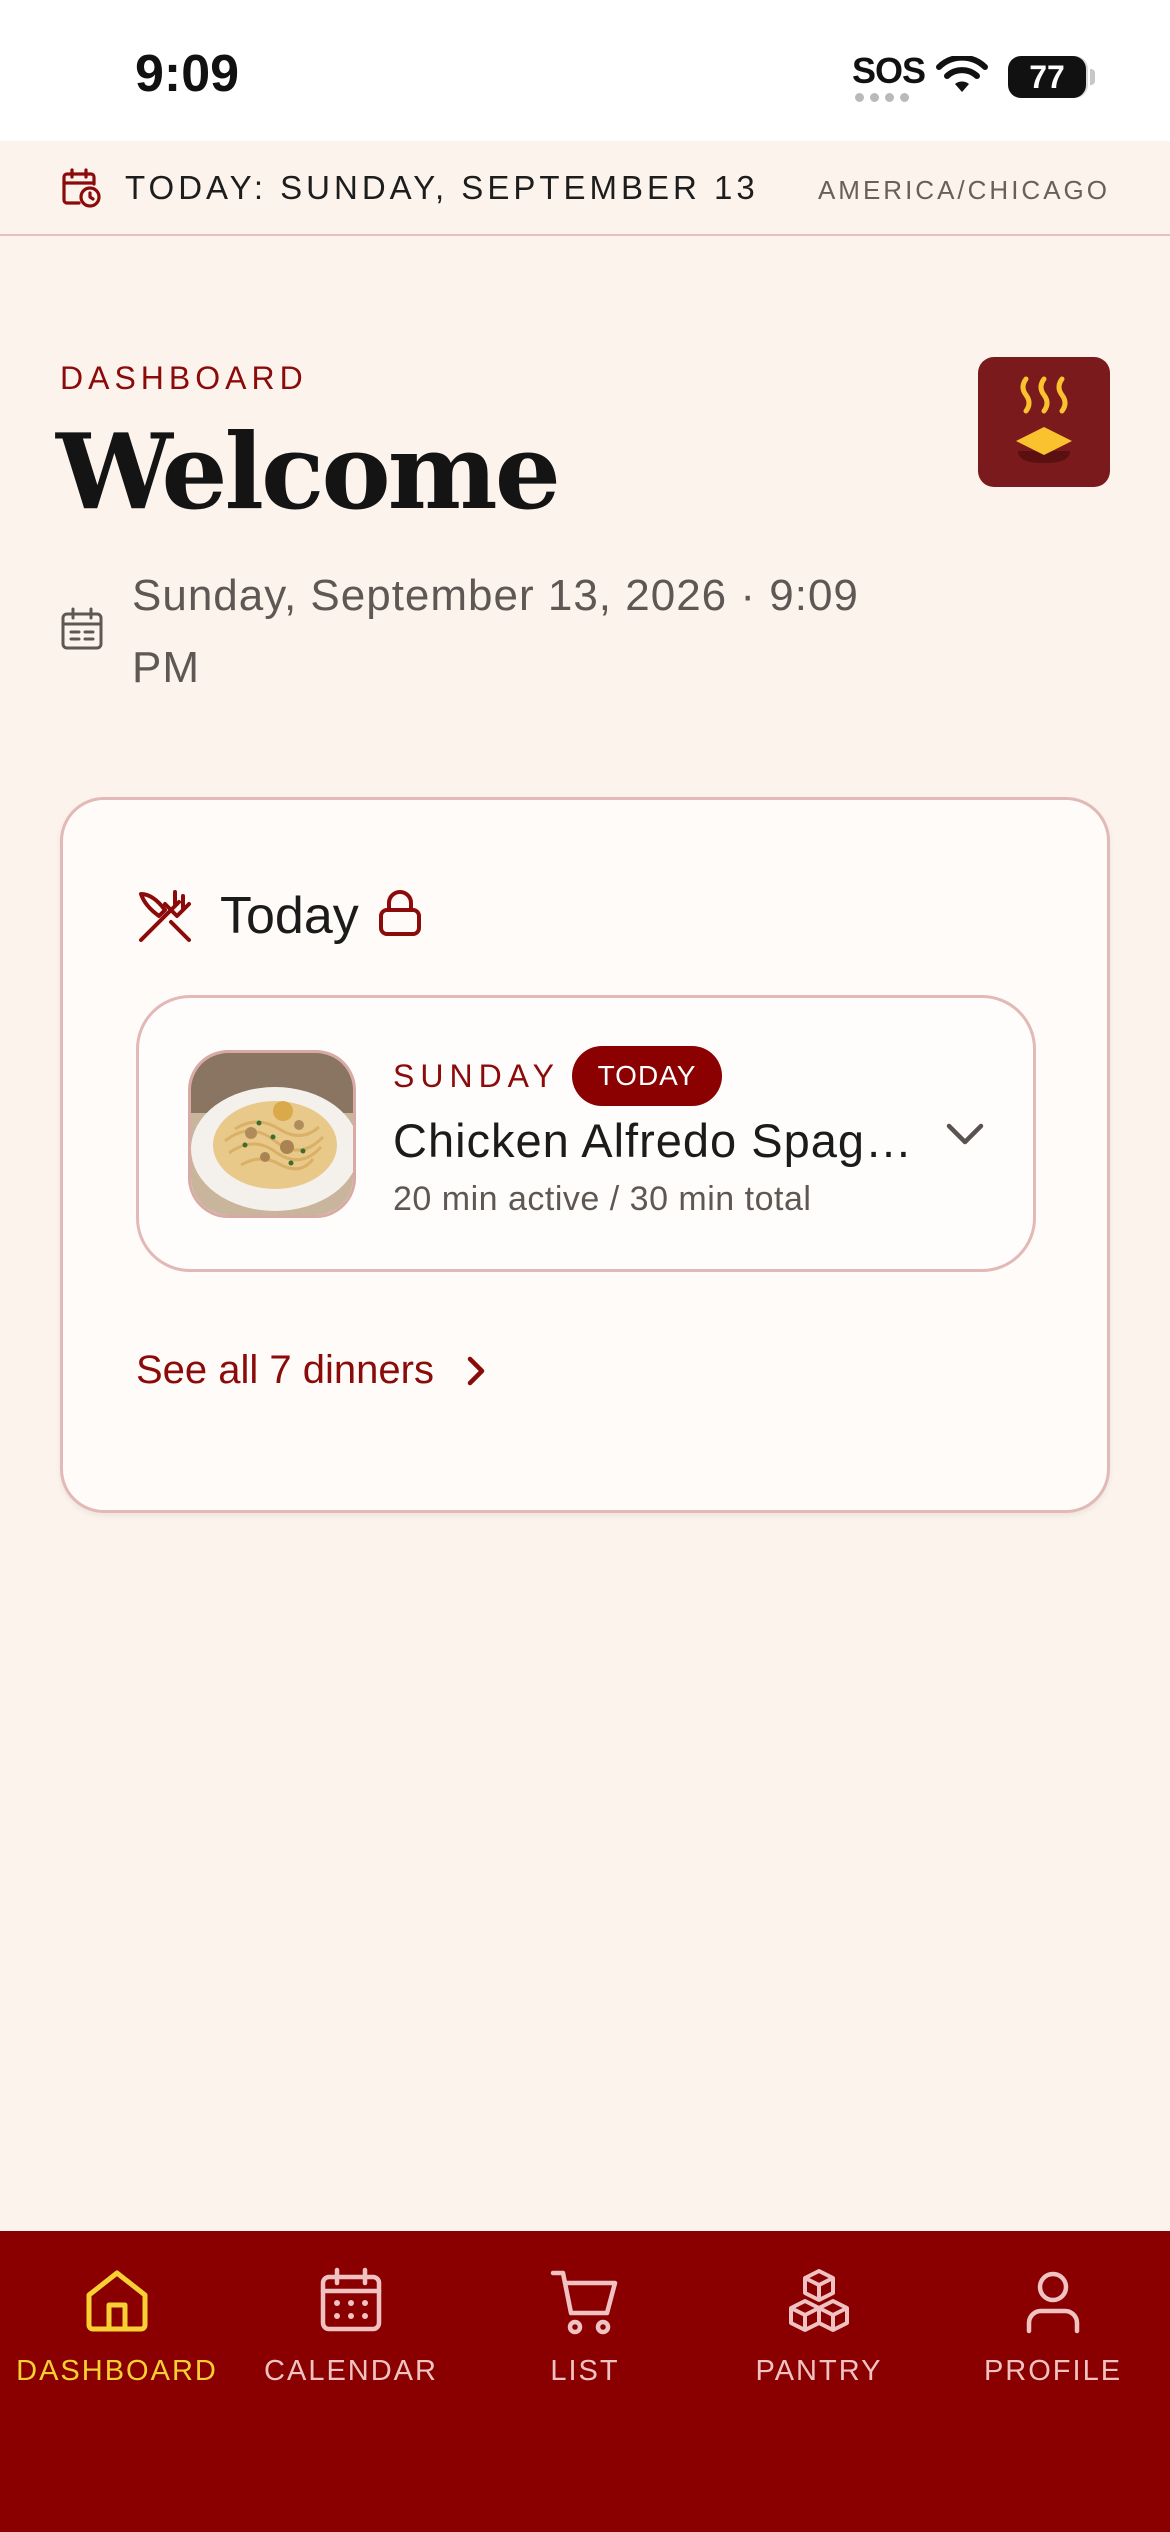  I want to click on calendar-clock-icon, so click(81, 188).